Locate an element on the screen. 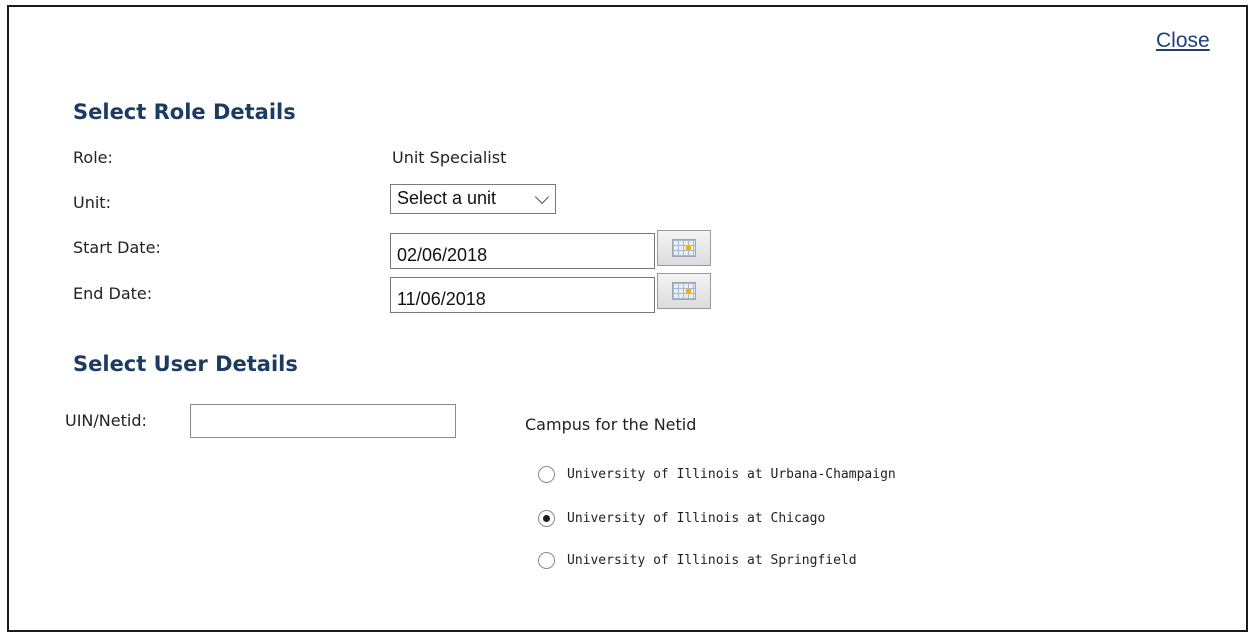 This screenshot has width=1255, height=640. close-link: Close is located at coordinates (1183, 41).